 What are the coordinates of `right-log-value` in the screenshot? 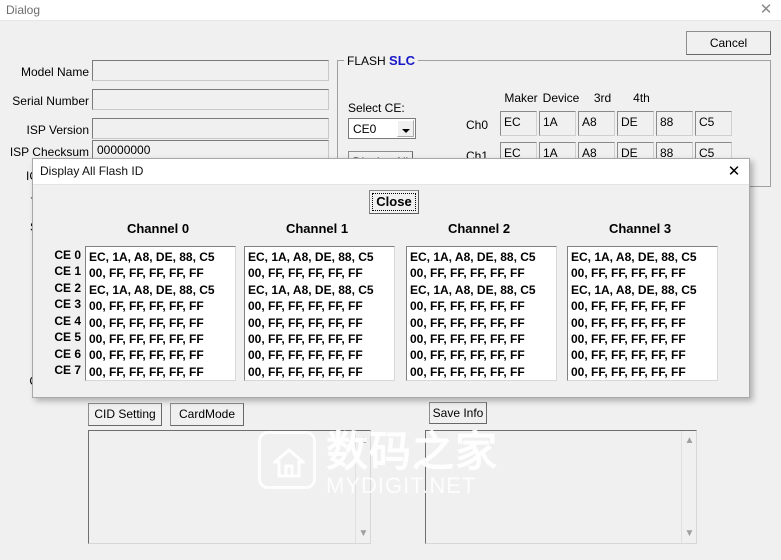 It's located at (561, 433).